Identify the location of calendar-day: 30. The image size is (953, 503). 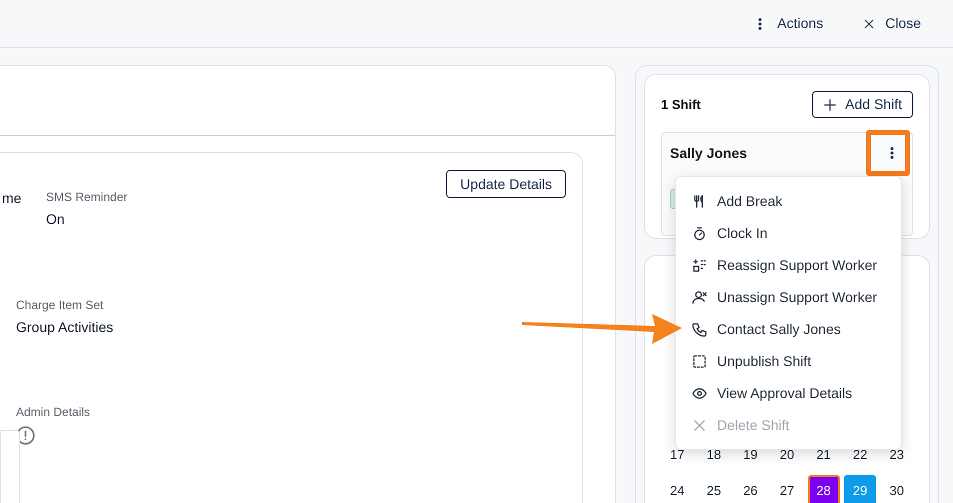
(896, 489).